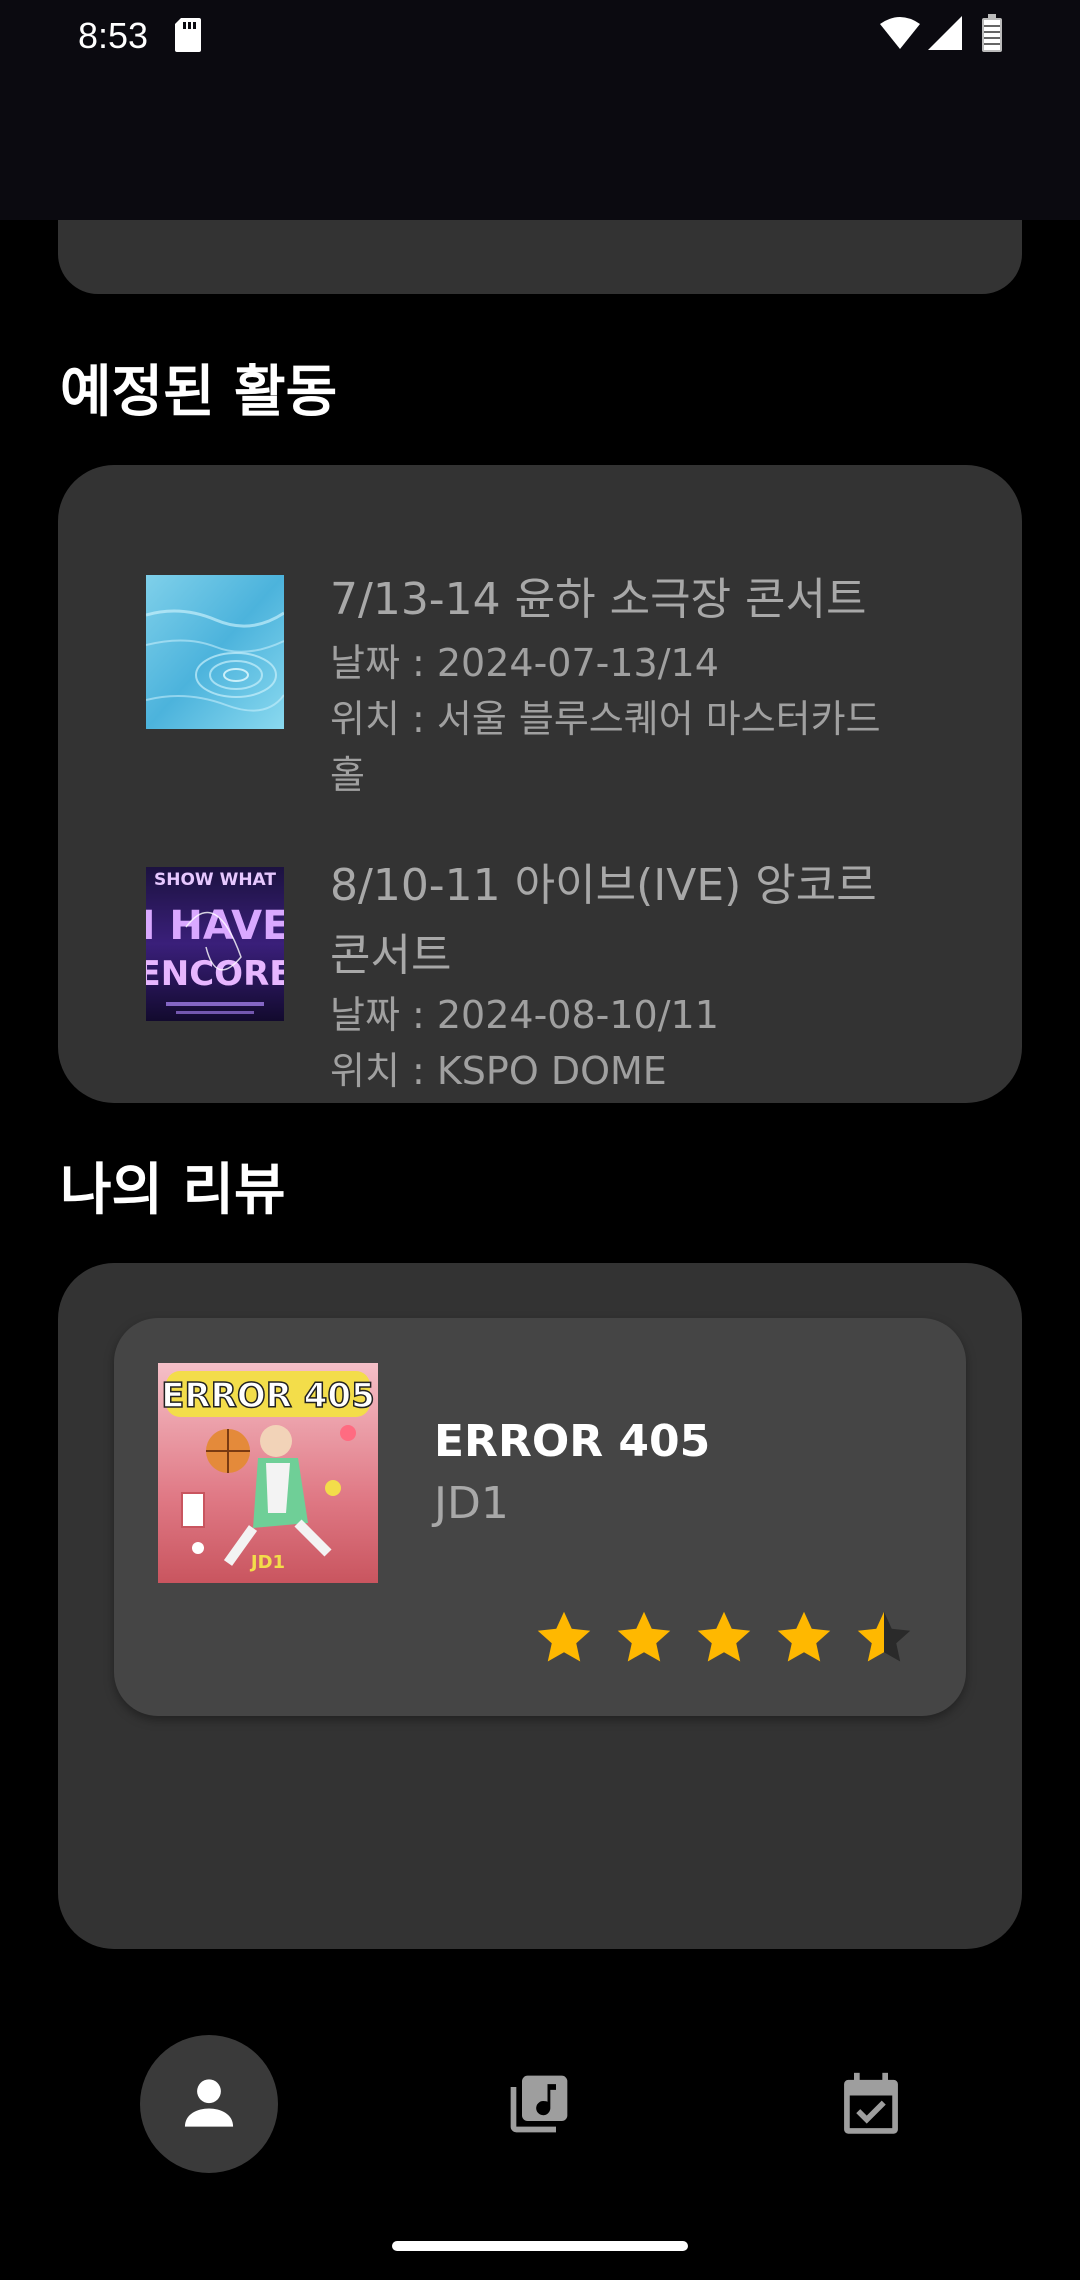 Image resolution: width=1080 pixels, height=2280 pixels. What do you see at coordinates (540, 1517) in the screenshot?
I see `review-item: ERROR 405 JD1 ERROR 405 JD1` at bounding box center [540, 1517].